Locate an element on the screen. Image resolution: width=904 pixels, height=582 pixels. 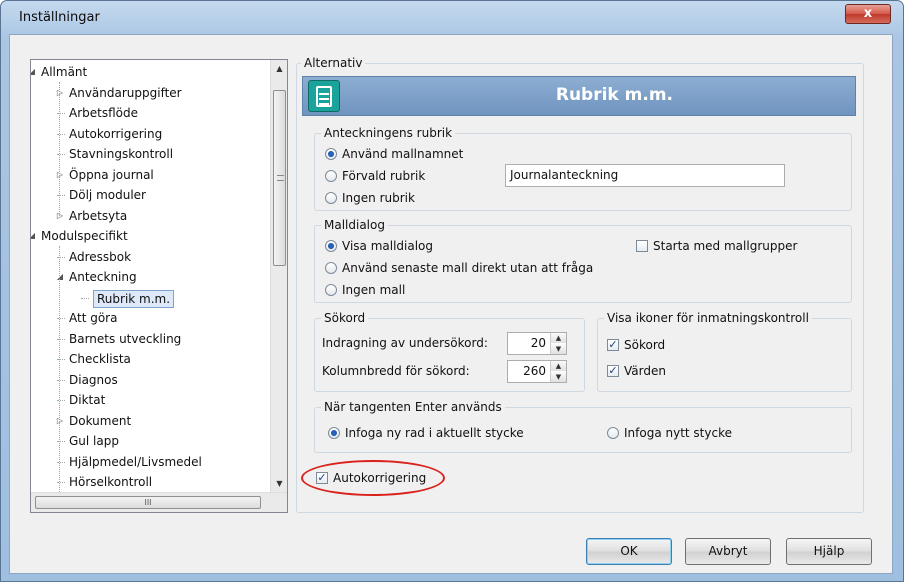
heading-group-legend: Anteckningens rubrik is located at coordinates (388, 133).